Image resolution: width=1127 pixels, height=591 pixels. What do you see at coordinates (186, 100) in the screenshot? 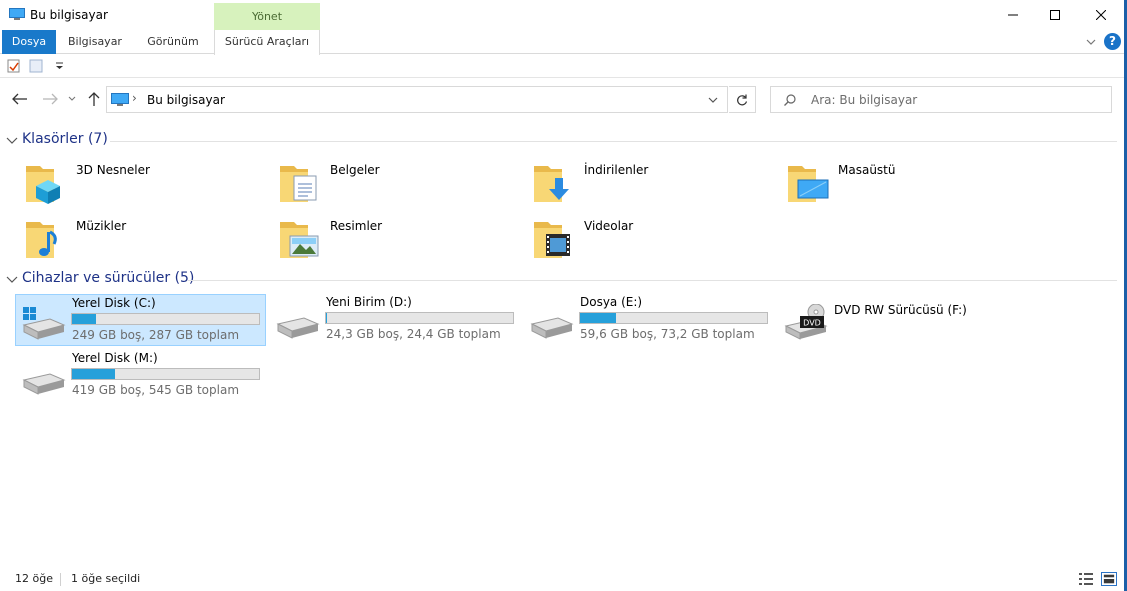
I see `breadcrumb-this-pc: Bu bilgisayar` at bounding box center [186, 100].